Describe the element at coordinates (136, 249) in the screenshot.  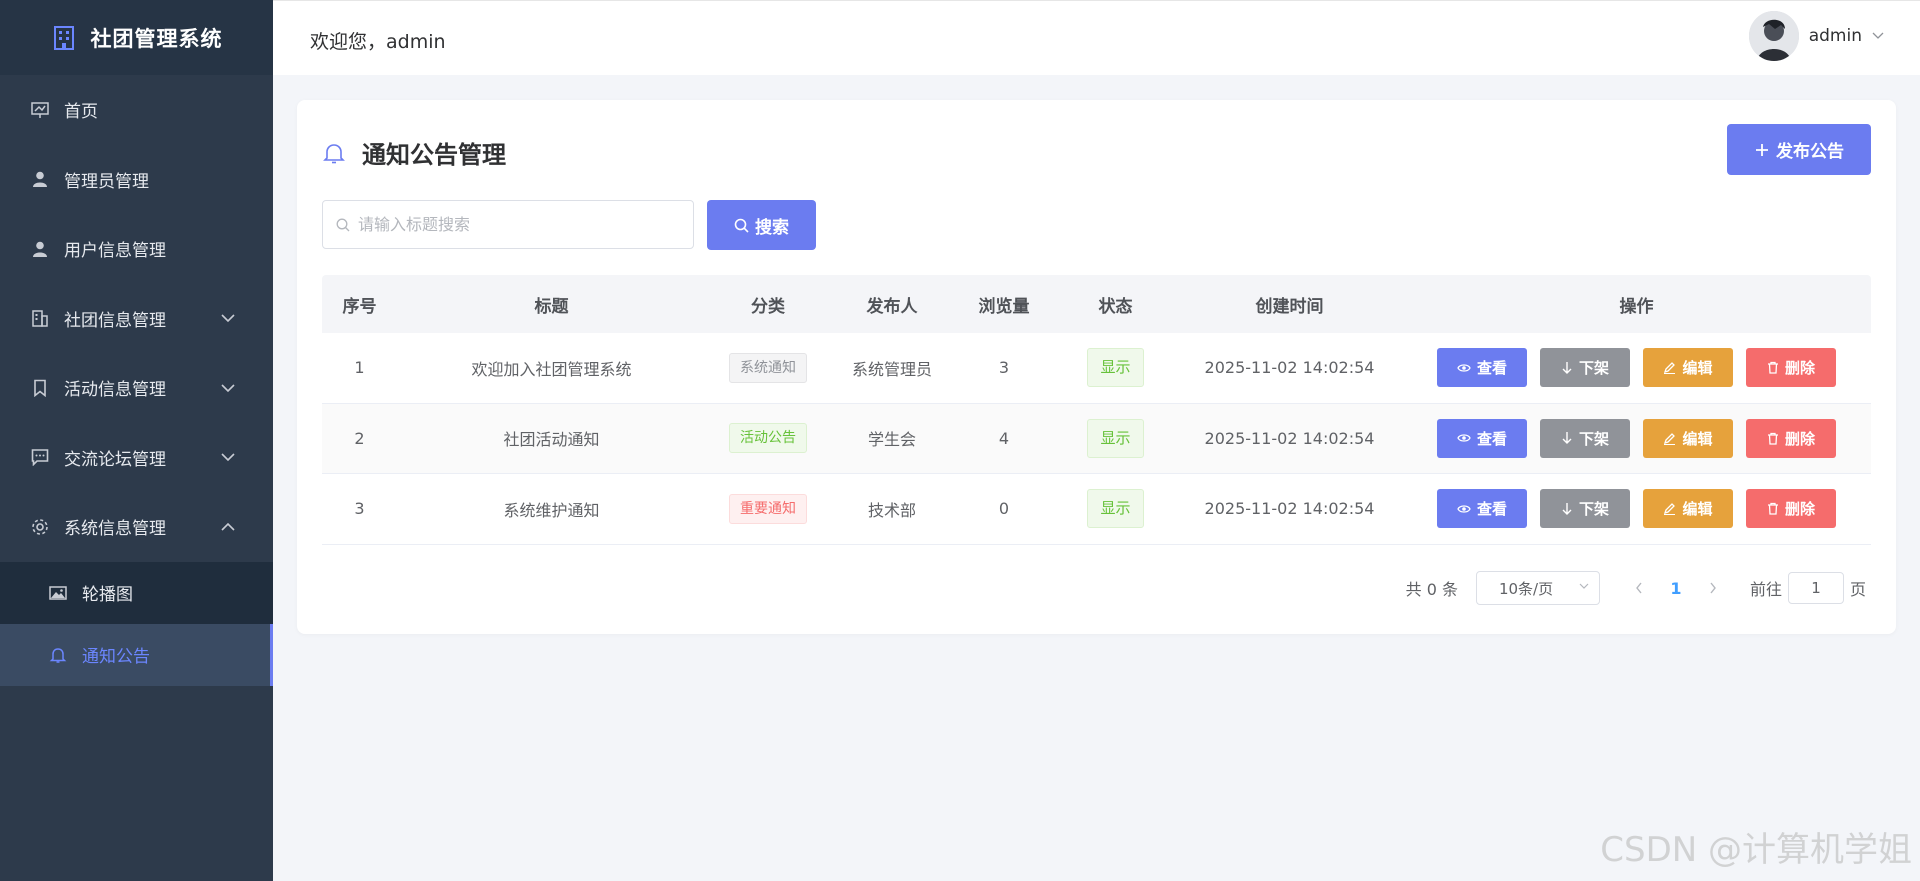
I see `sidebar-item-users: 用户信息管理` at that location.